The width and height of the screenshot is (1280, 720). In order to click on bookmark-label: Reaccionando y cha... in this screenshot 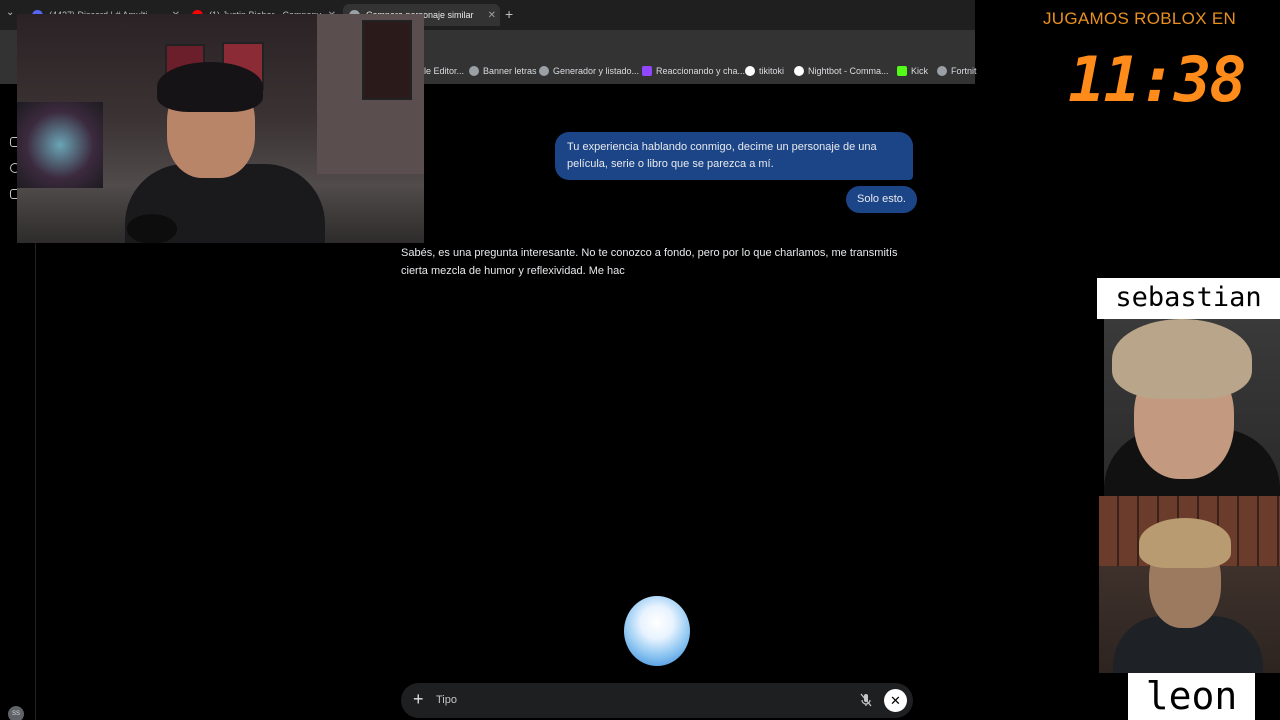, I will do `click(701, 71)`.